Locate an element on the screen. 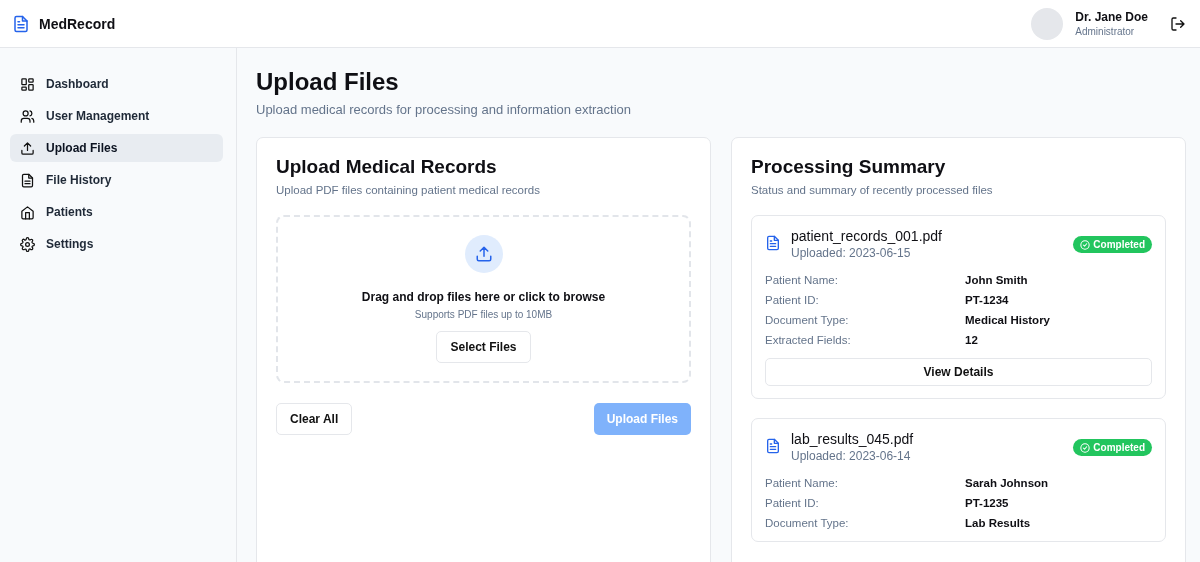  logout-icon is located at coordinates (1178, 23).